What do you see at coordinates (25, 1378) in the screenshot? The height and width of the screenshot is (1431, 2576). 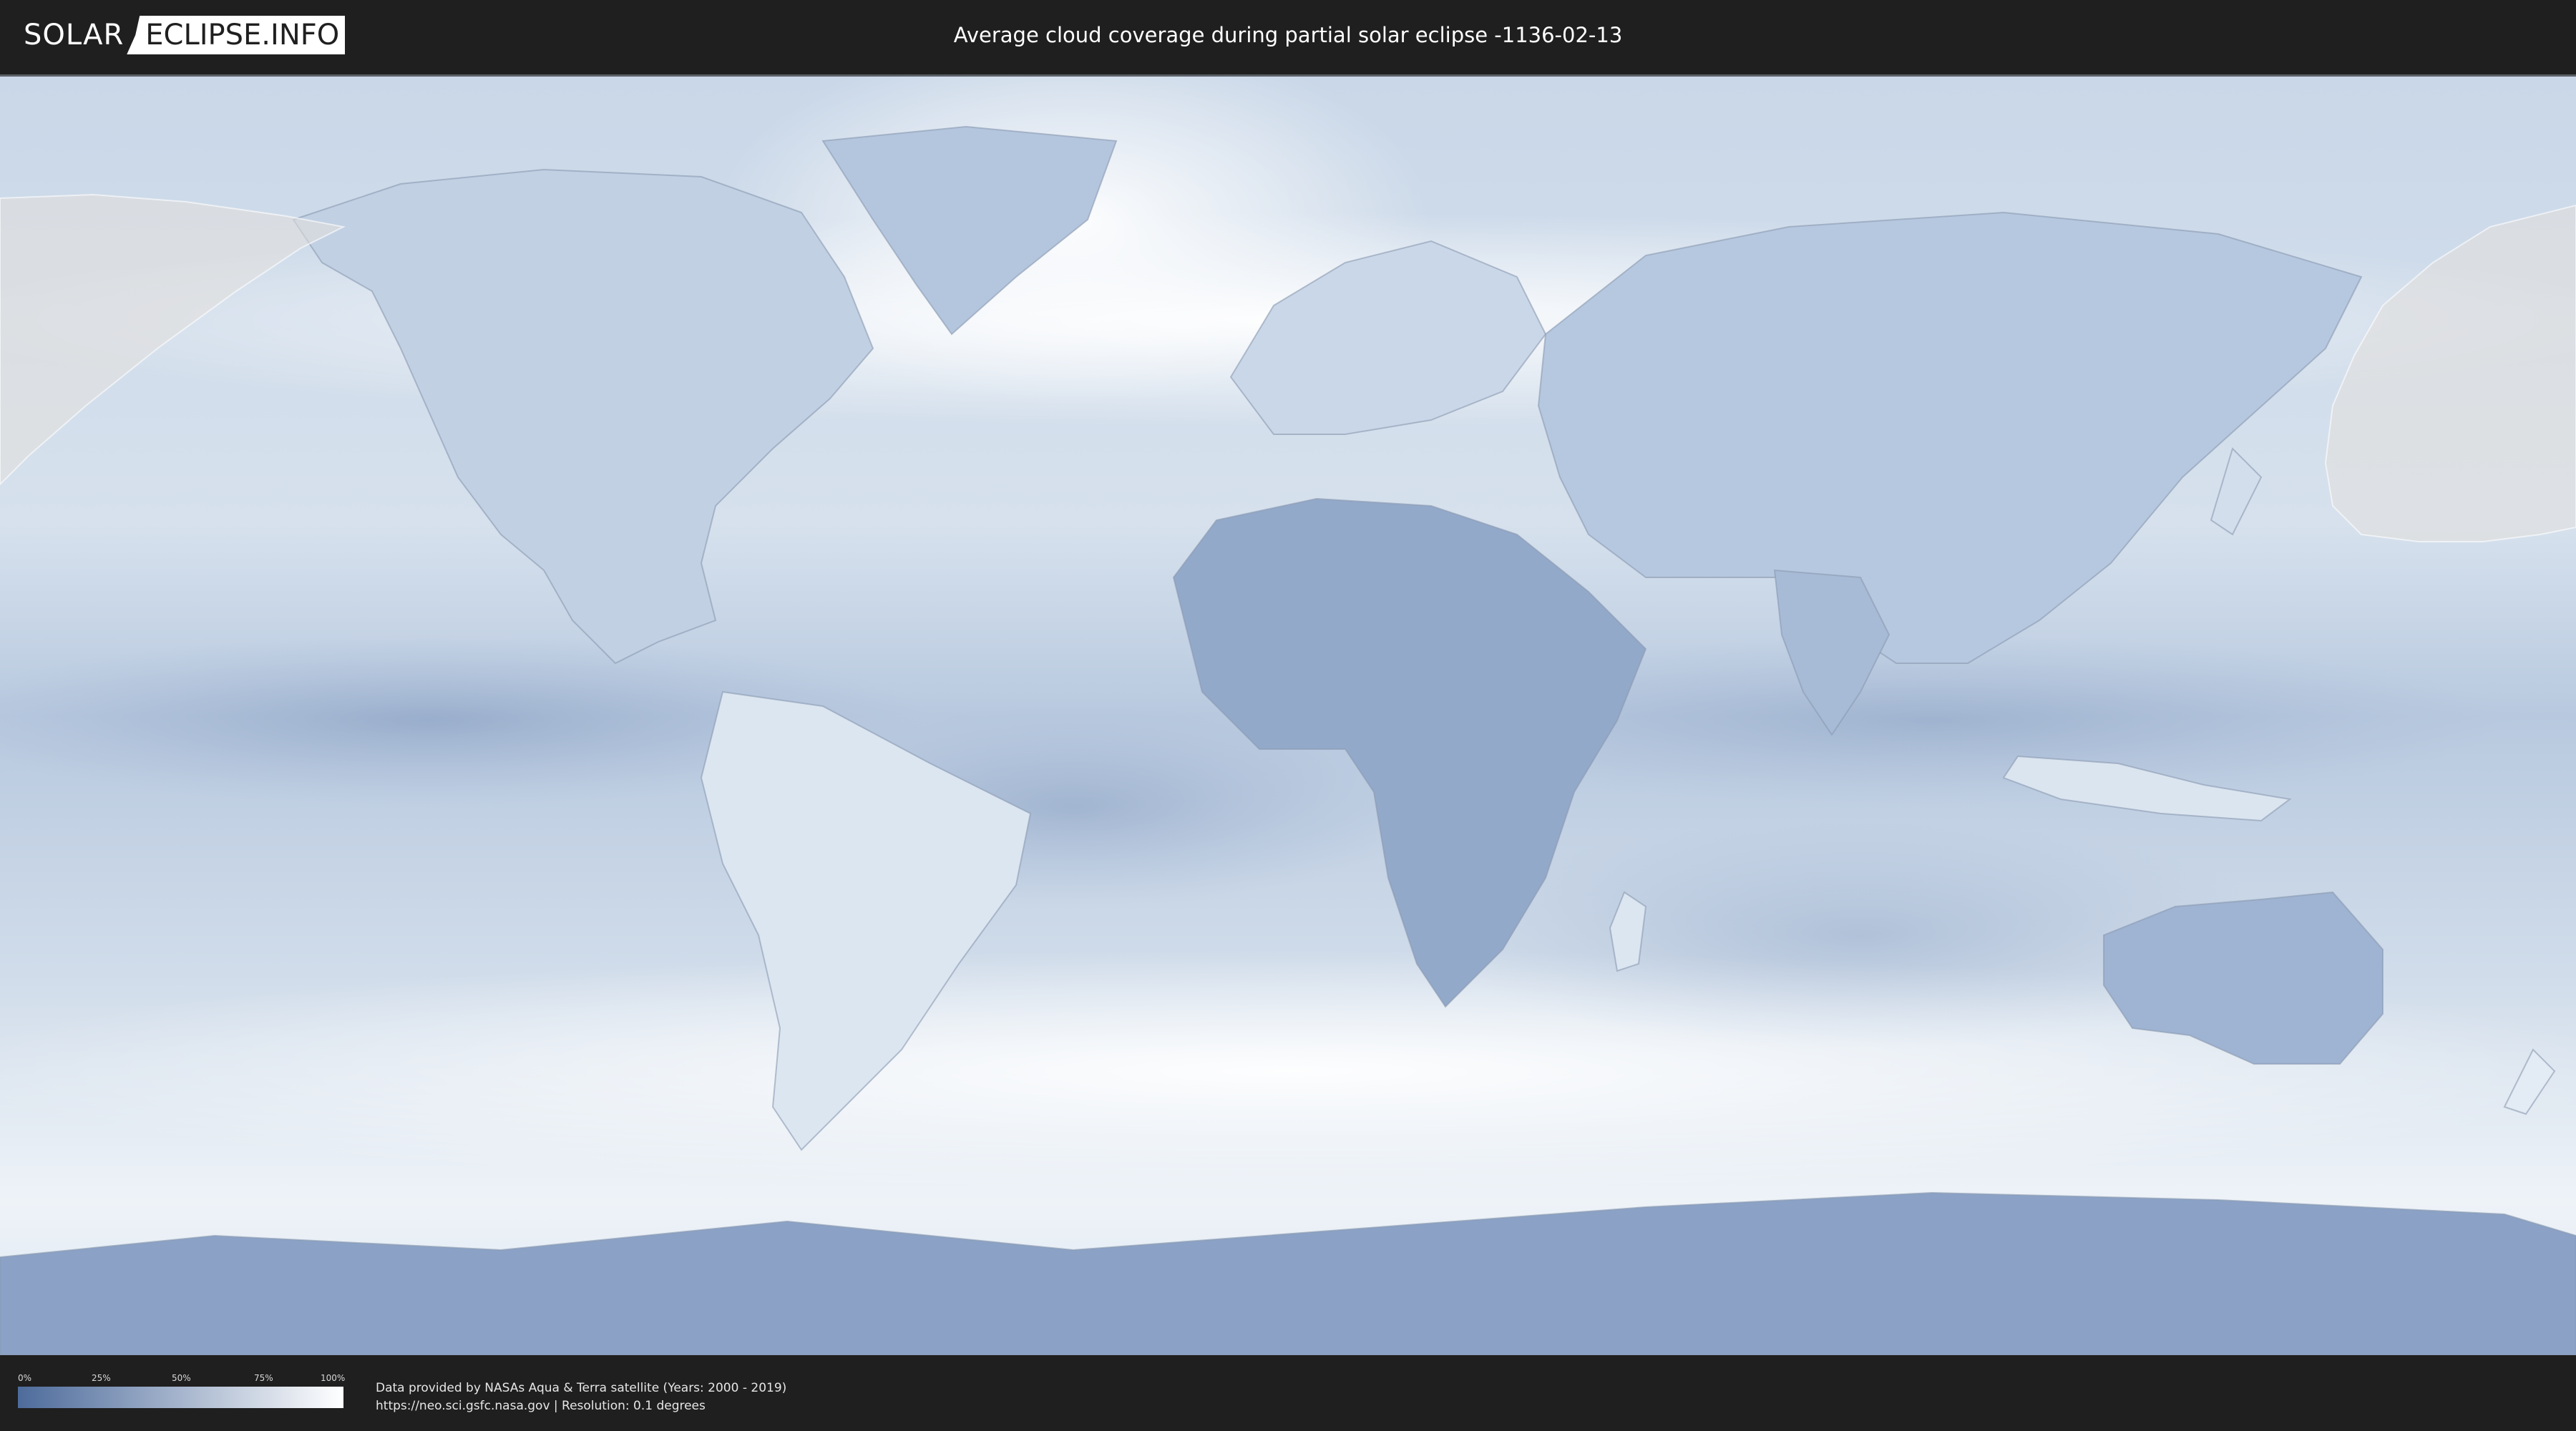 I see `legend-tick-0: 0%` at bounding box center [25, 1378].